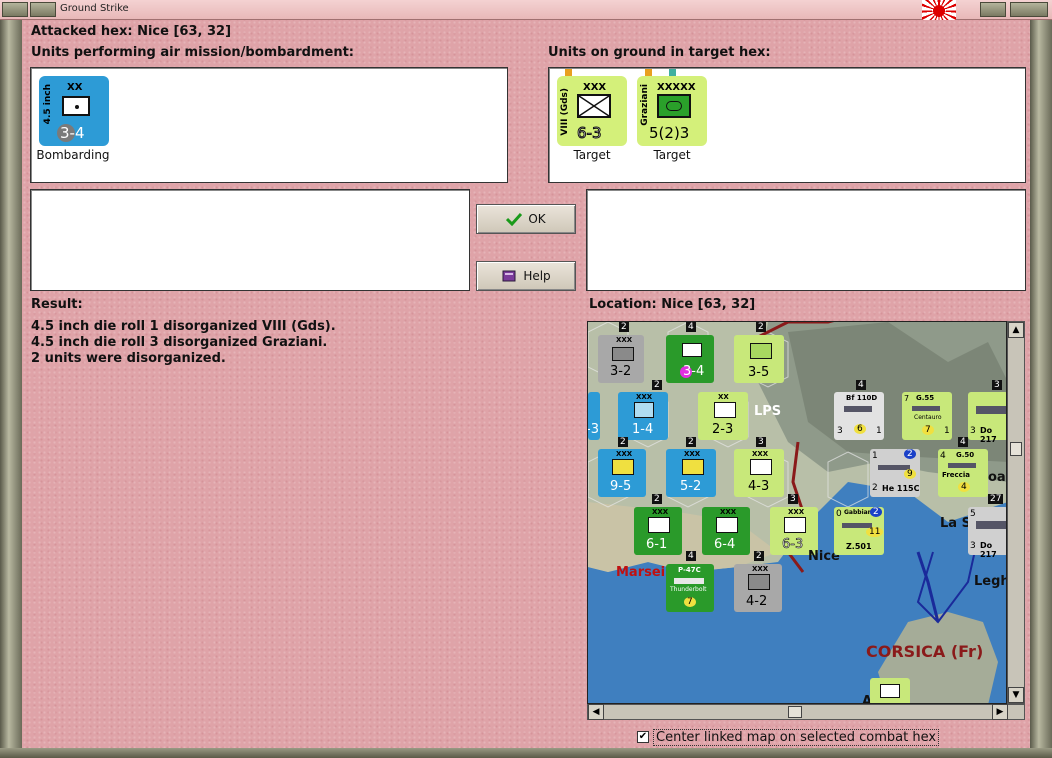 The image size is (1052, 758). What do you see at coordinates (757, 601) in the screenshot?
I see `map-unit-strength: 4-2` at bounding box center [757, 601].